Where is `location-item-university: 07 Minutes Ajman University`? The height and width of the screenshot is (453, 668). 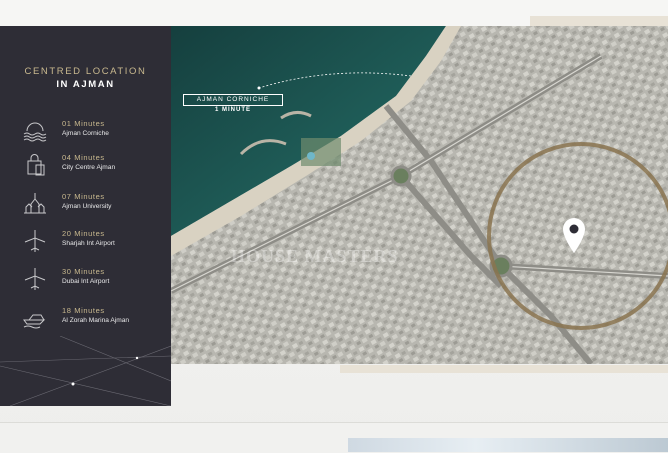
location-item-university: 07 Minutes Ajman University is located at coordinates (94, 205).